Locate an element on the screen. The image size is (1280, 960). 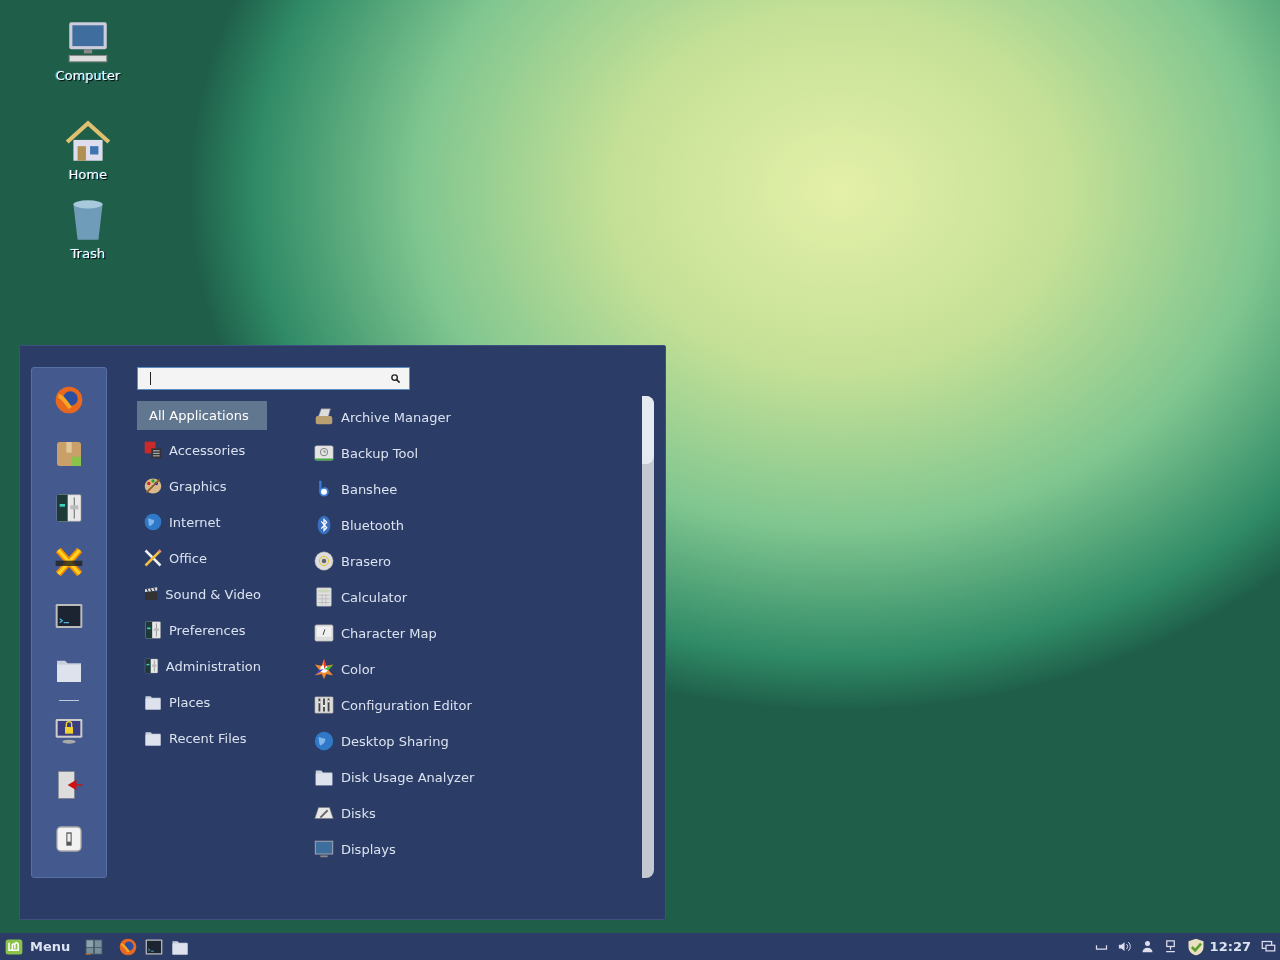
pencil-ruler-icon is located at coordinates (153, 558).